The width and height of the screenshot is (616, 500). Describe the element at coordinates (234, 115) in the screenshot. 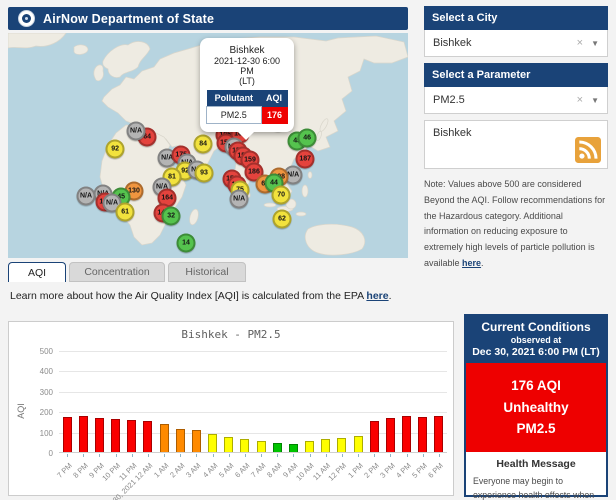

I see `popup-pollutant-value: PM2.5` at that location.